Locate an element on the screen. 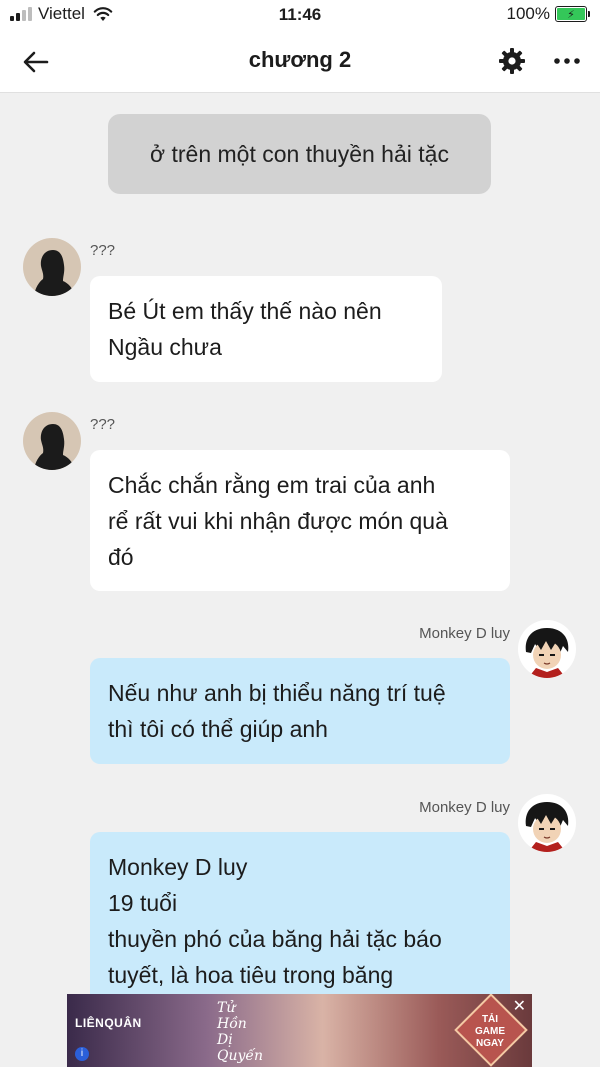 The height and width of the screenshot is (1067, 600). ad-script-line: Tử is located at coordinates (226, 1008).